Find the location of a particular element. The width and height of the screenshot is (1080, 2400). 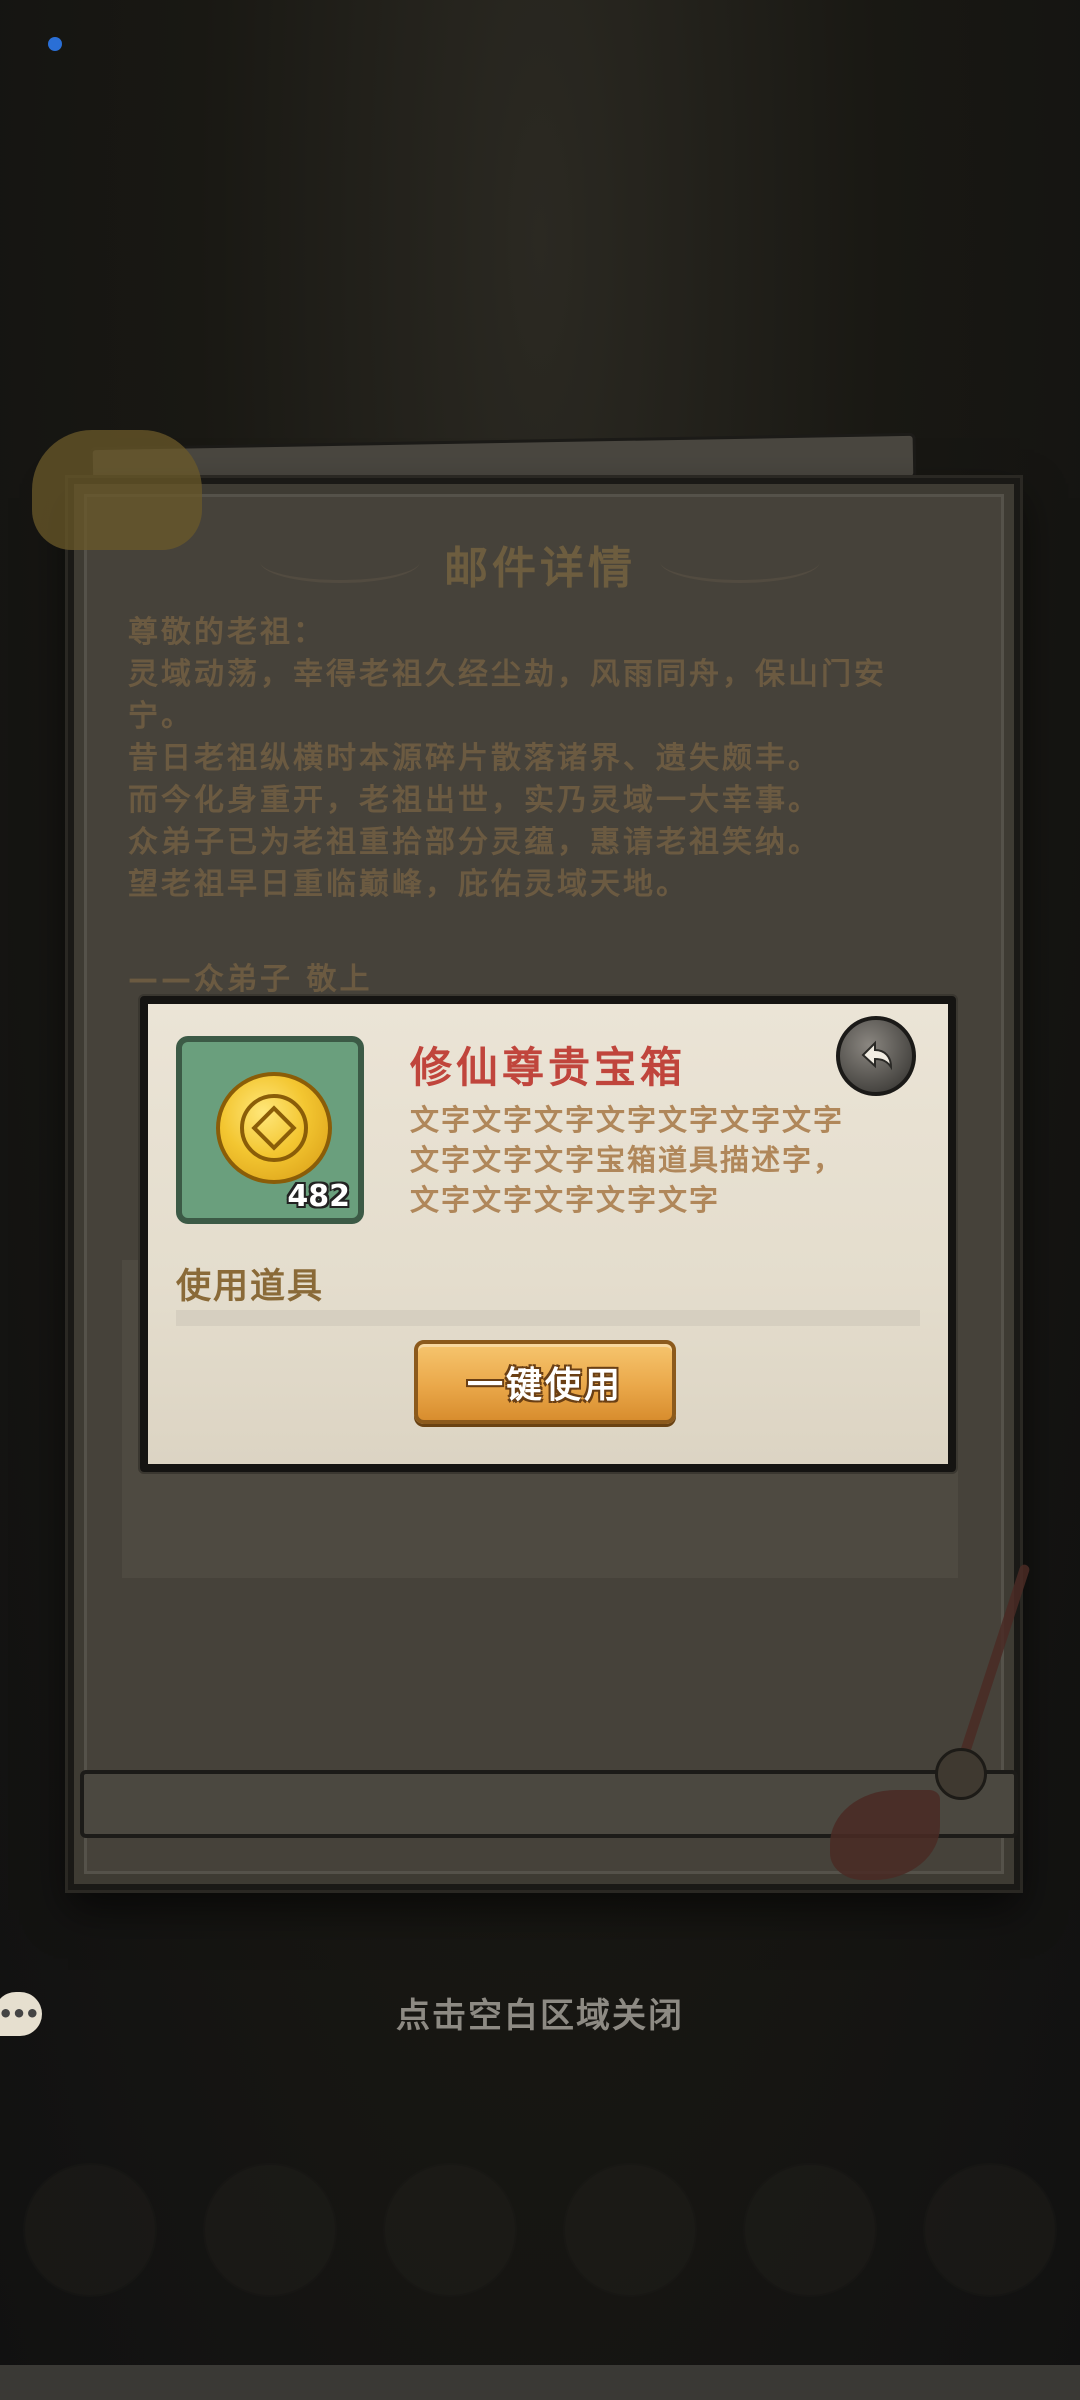

item-icon-slot: 482 is located at coordinates (270, 1130).